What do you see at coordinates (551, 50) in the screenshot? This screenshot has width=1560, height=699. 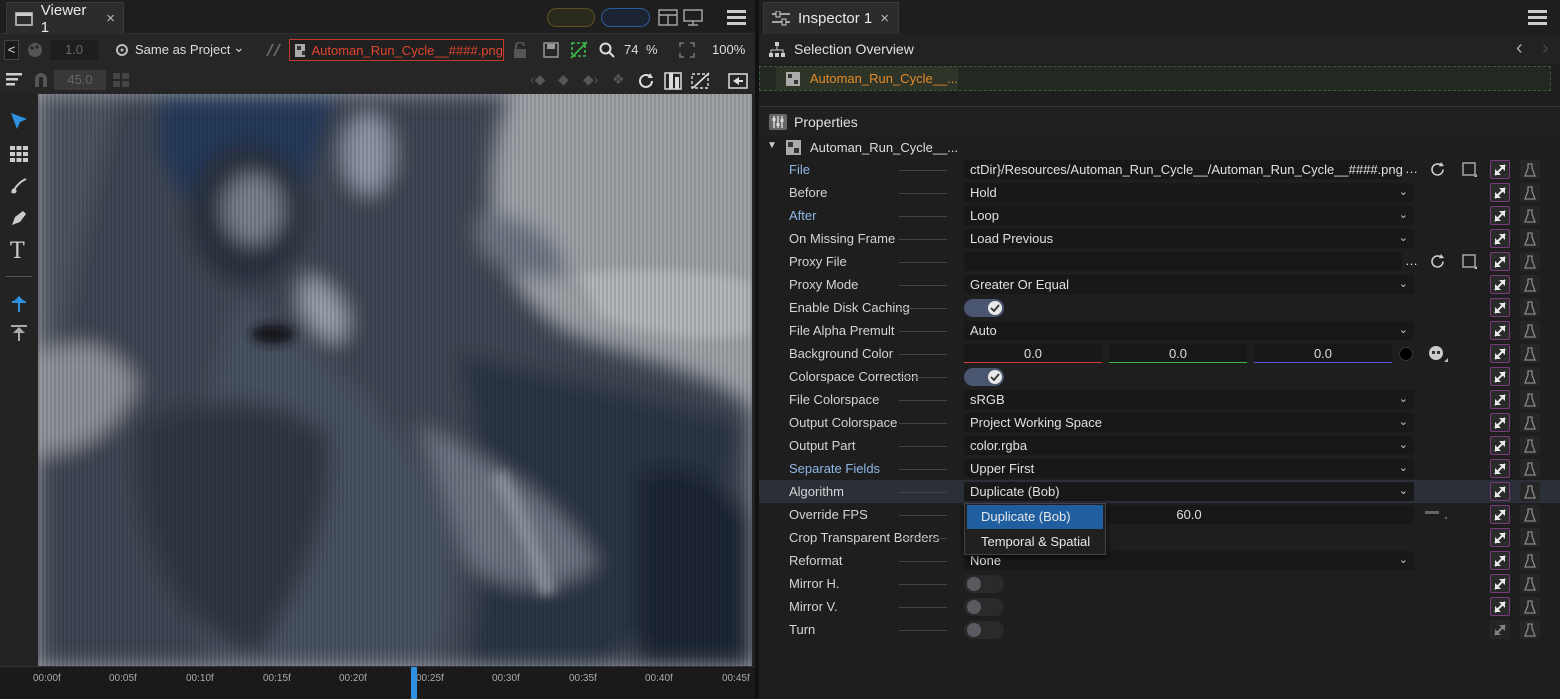 I see `save-icon` at bounding box center [551, 50].